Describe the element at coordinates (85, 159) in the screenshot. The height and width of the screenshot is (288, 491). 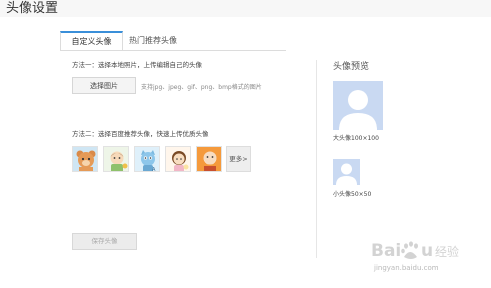
I see `bear-icon` at that location.